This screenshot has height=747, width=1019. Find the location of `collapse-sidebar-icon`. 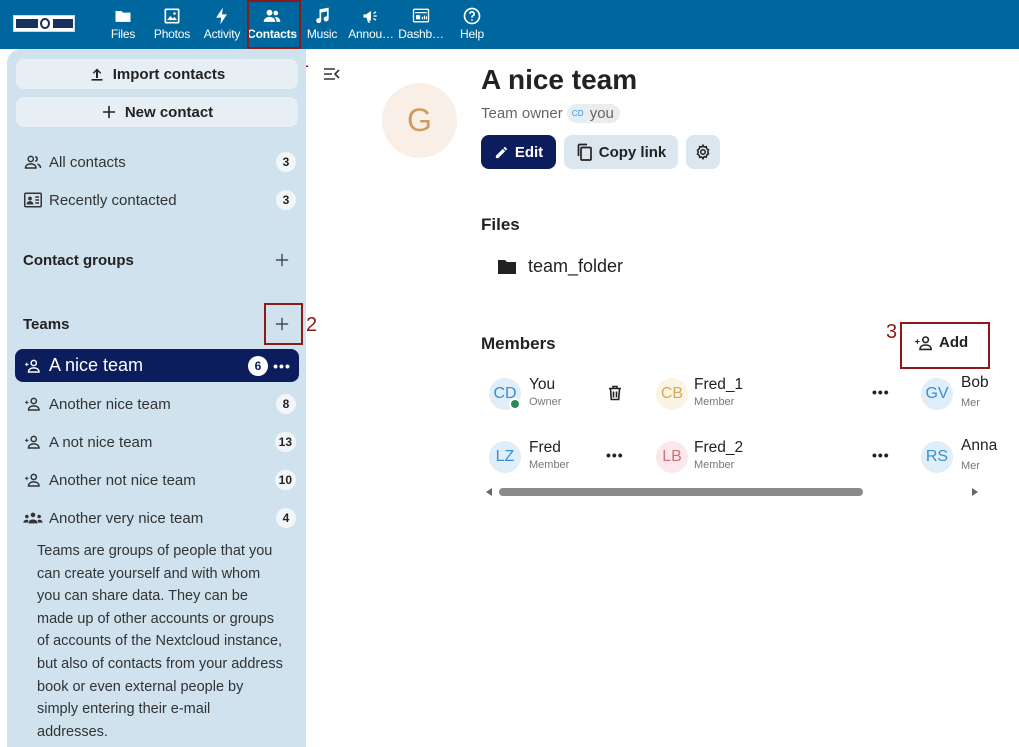

collapse-sidebar-icon is located at coordinates (332, 74).